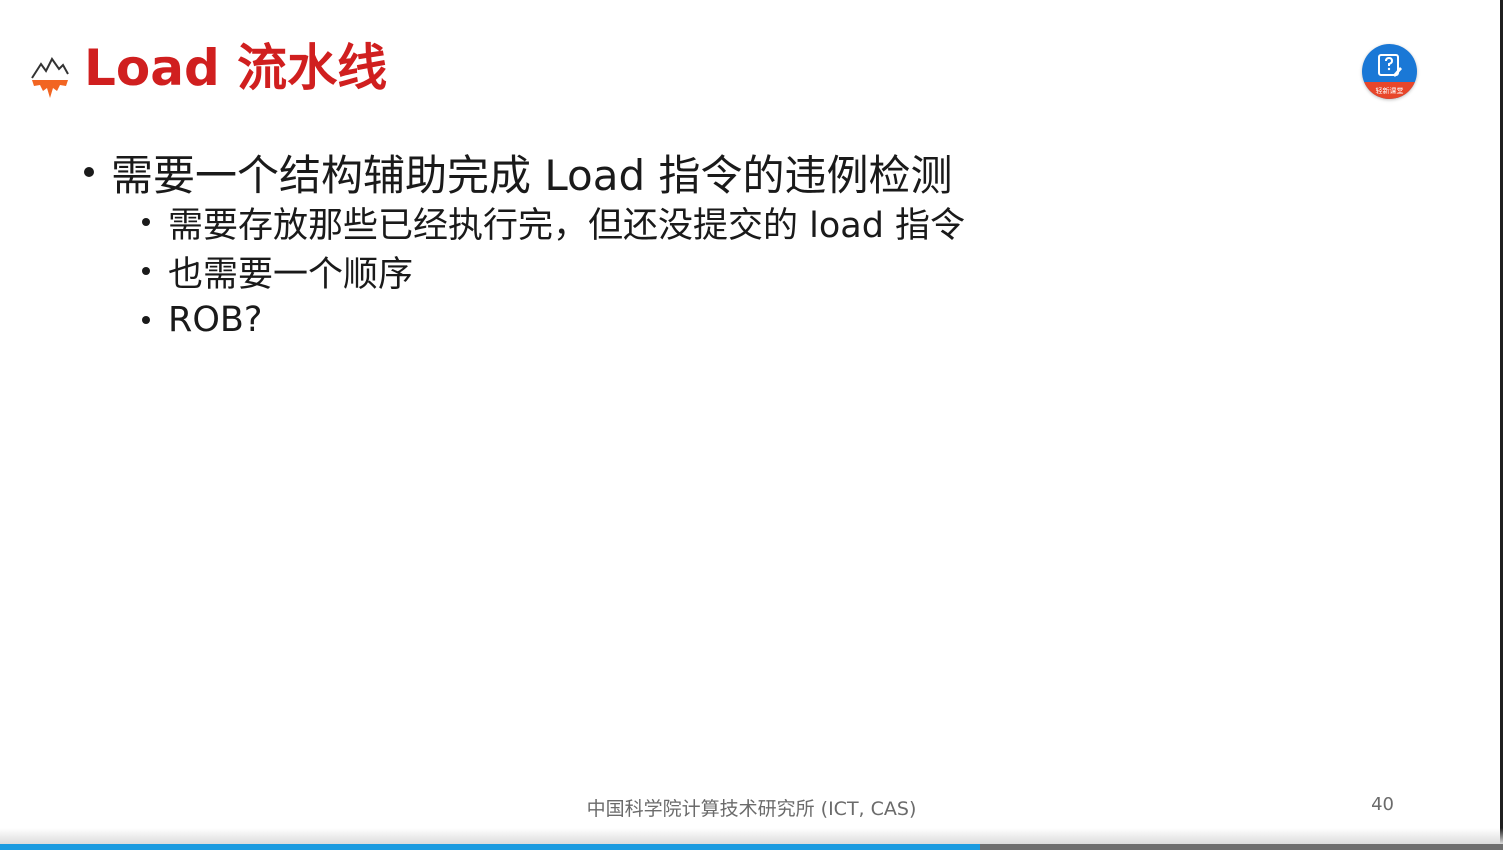 The width and height of the screenshot is (1503, 850). Describe the element at coordinates (532, 175) in the screenshot. I see `bullet-main-text: 需要一个结构辅助完成 Load 指令的违例检测` at that location.